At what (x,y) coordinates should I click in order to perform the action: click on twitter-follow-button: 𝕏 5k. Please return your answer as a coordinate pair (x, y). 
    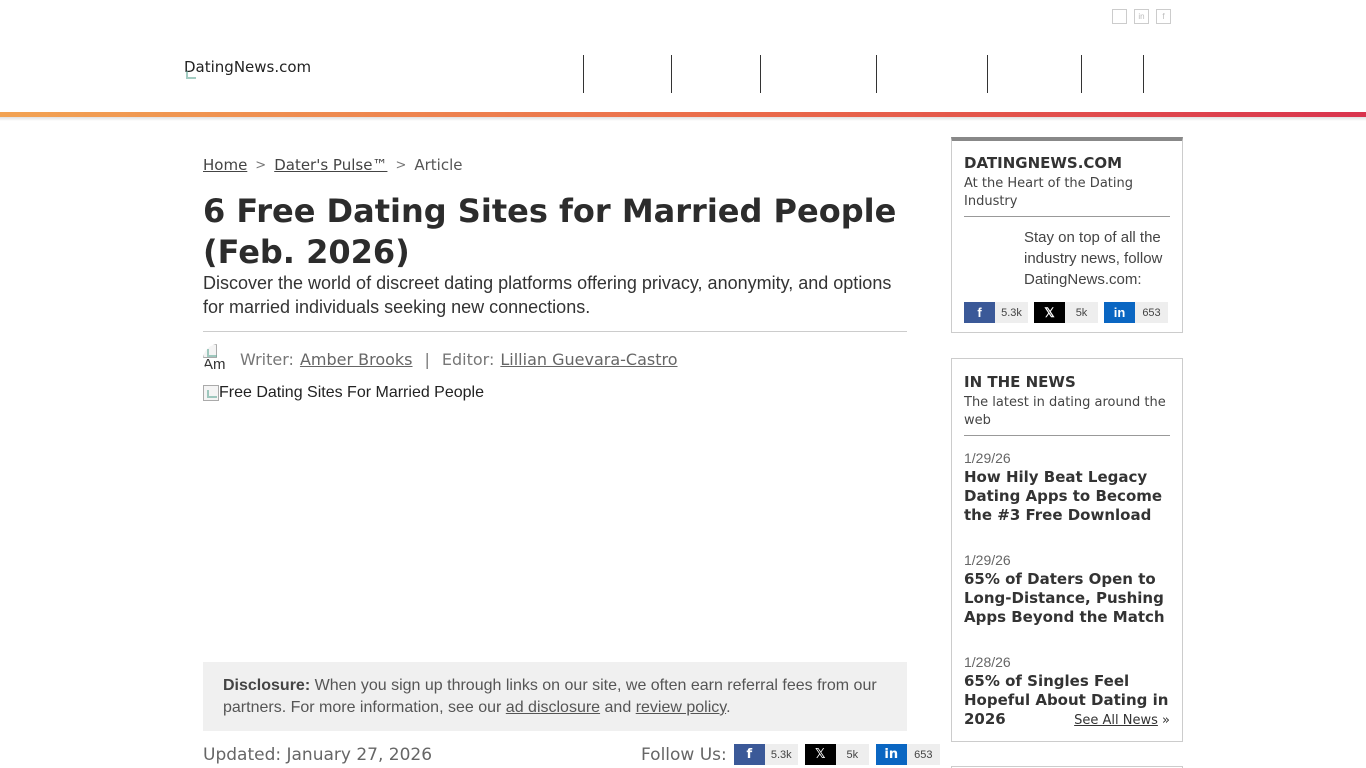
    Looking at the image, I should click on (836, 754).